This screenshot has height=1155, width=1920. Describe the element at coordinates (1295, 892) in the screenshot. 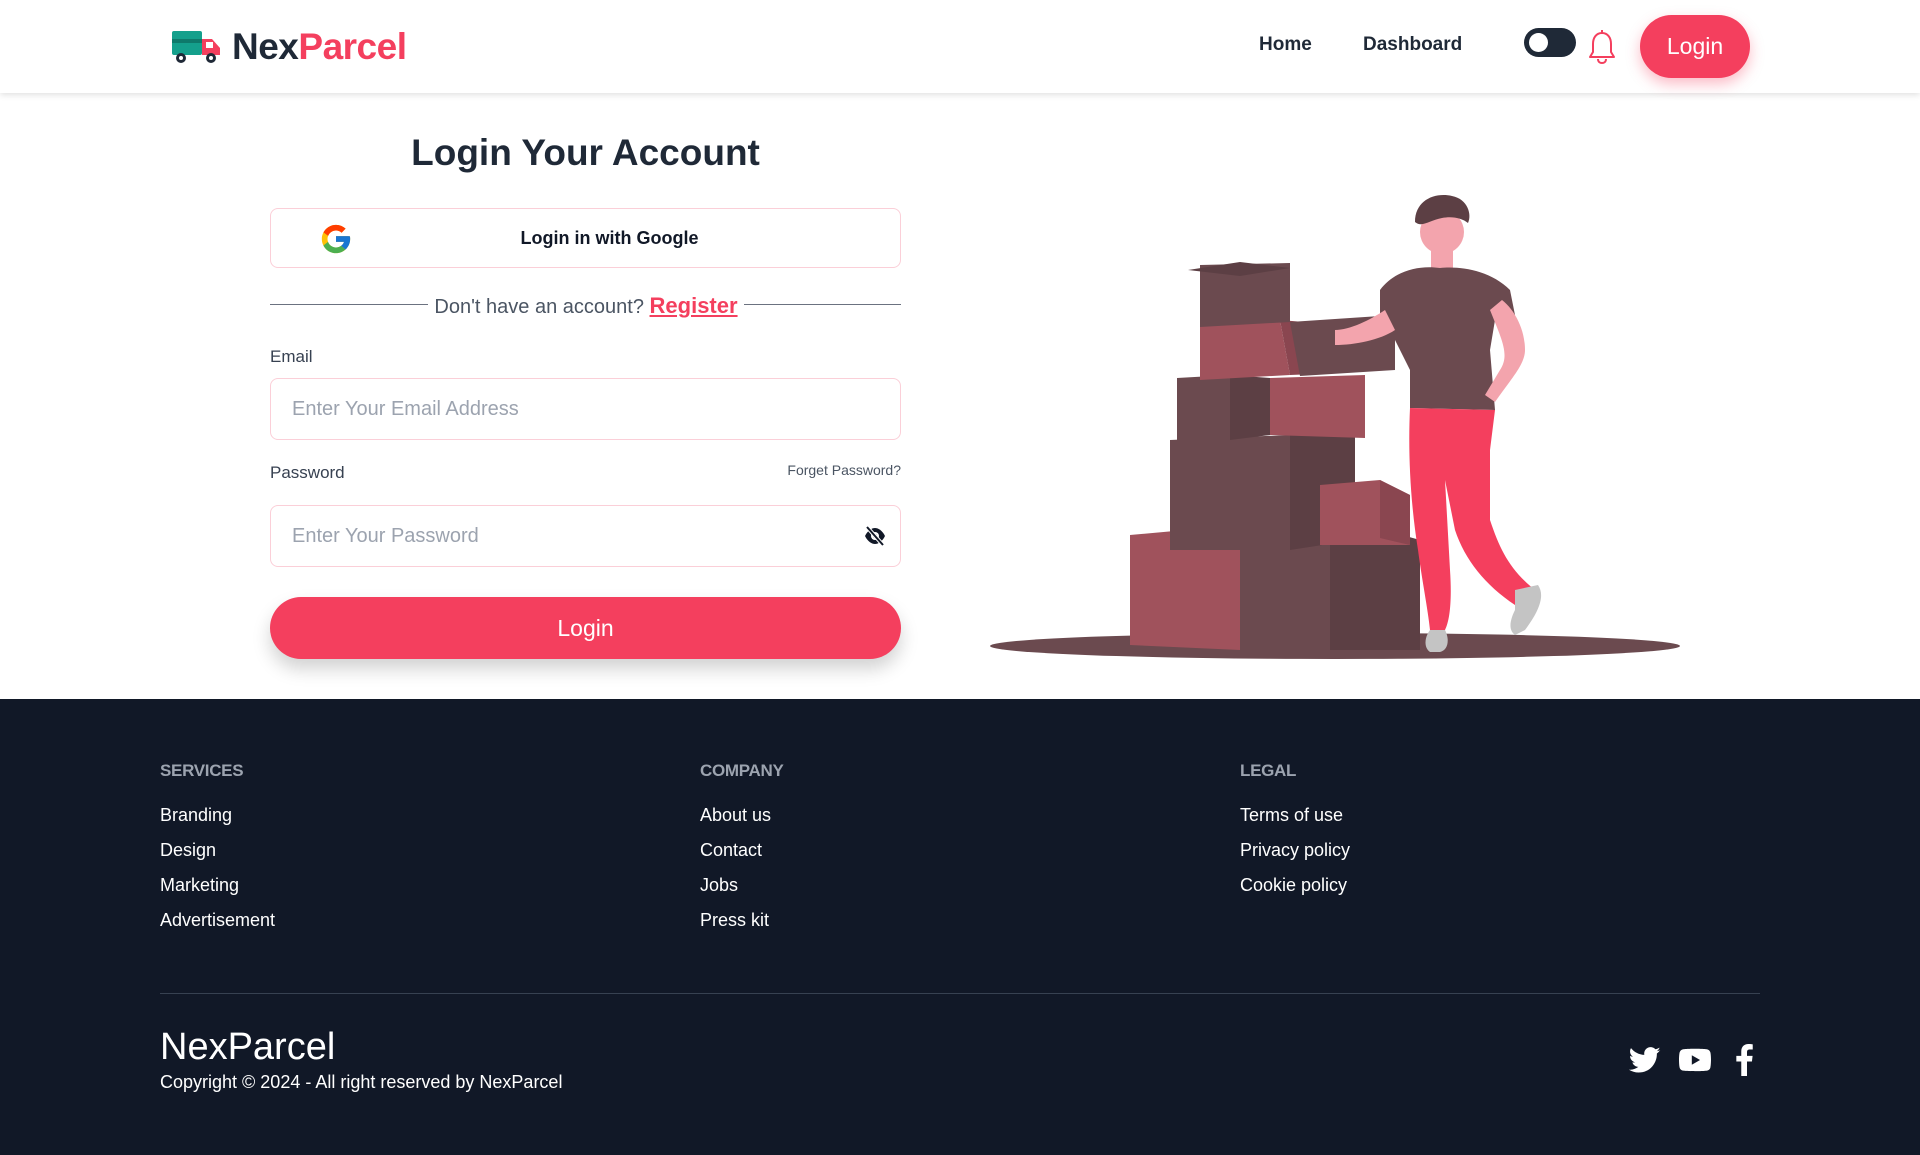

I see `footer-link-cookie: Cookie policy` at that location.